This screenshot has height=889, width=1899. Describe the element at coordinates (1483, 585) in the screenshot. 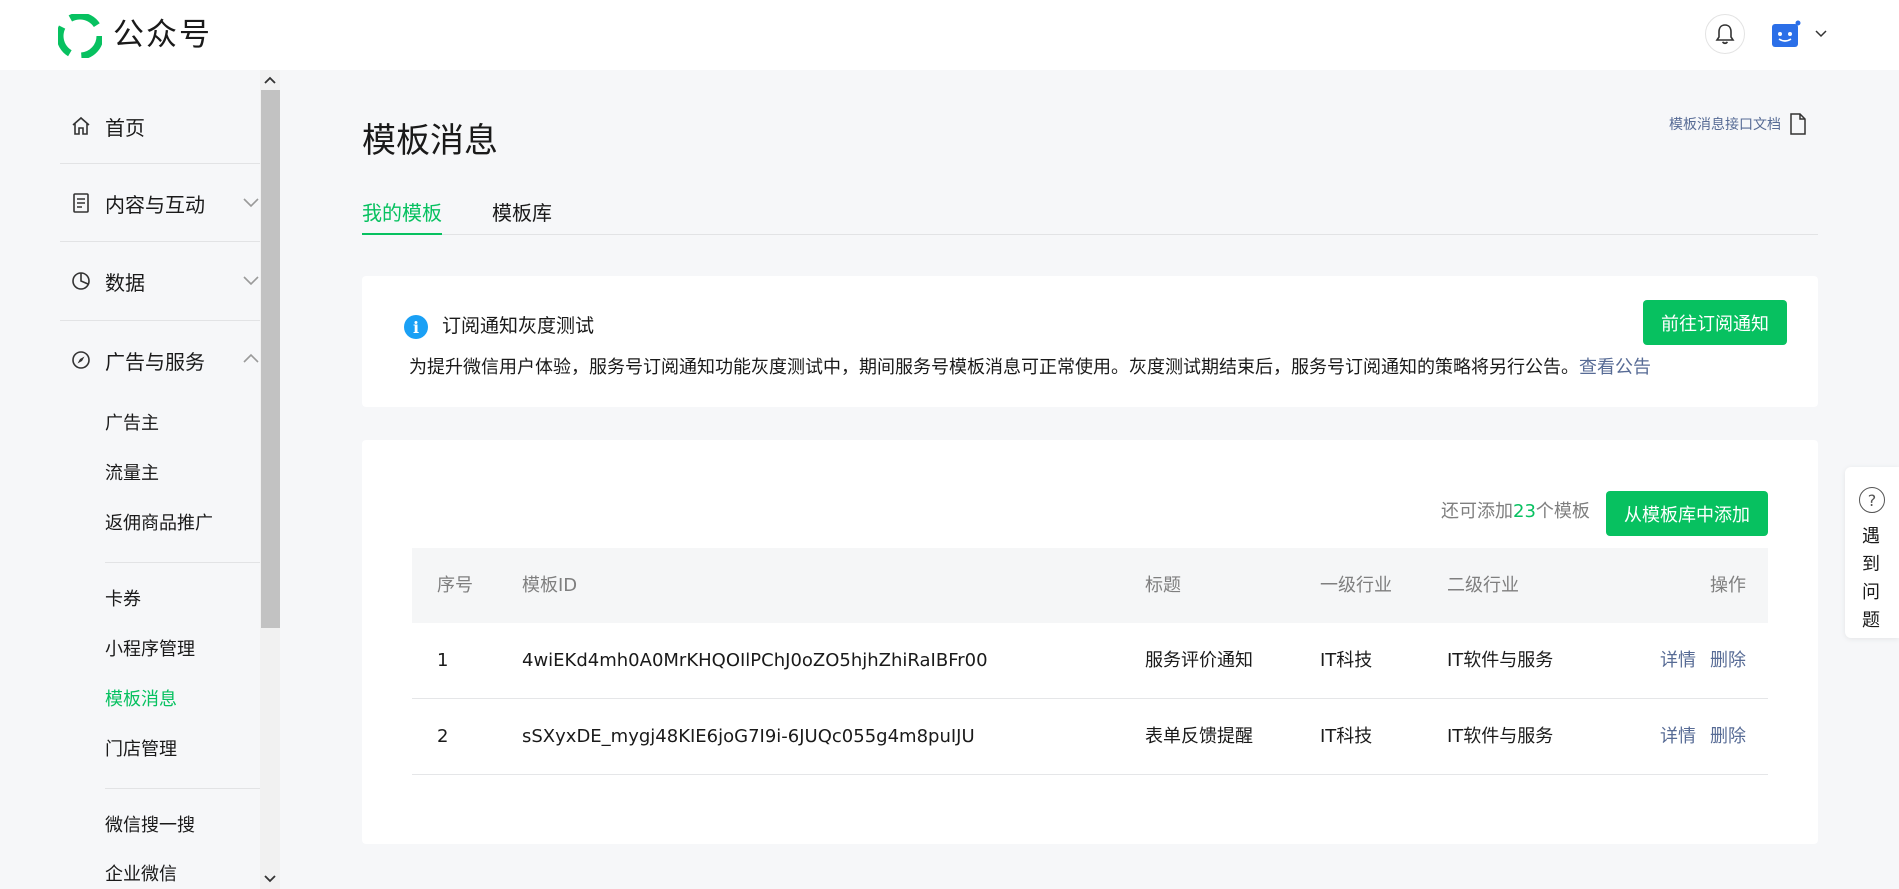

I see `column-header: 二级行业` at that location.